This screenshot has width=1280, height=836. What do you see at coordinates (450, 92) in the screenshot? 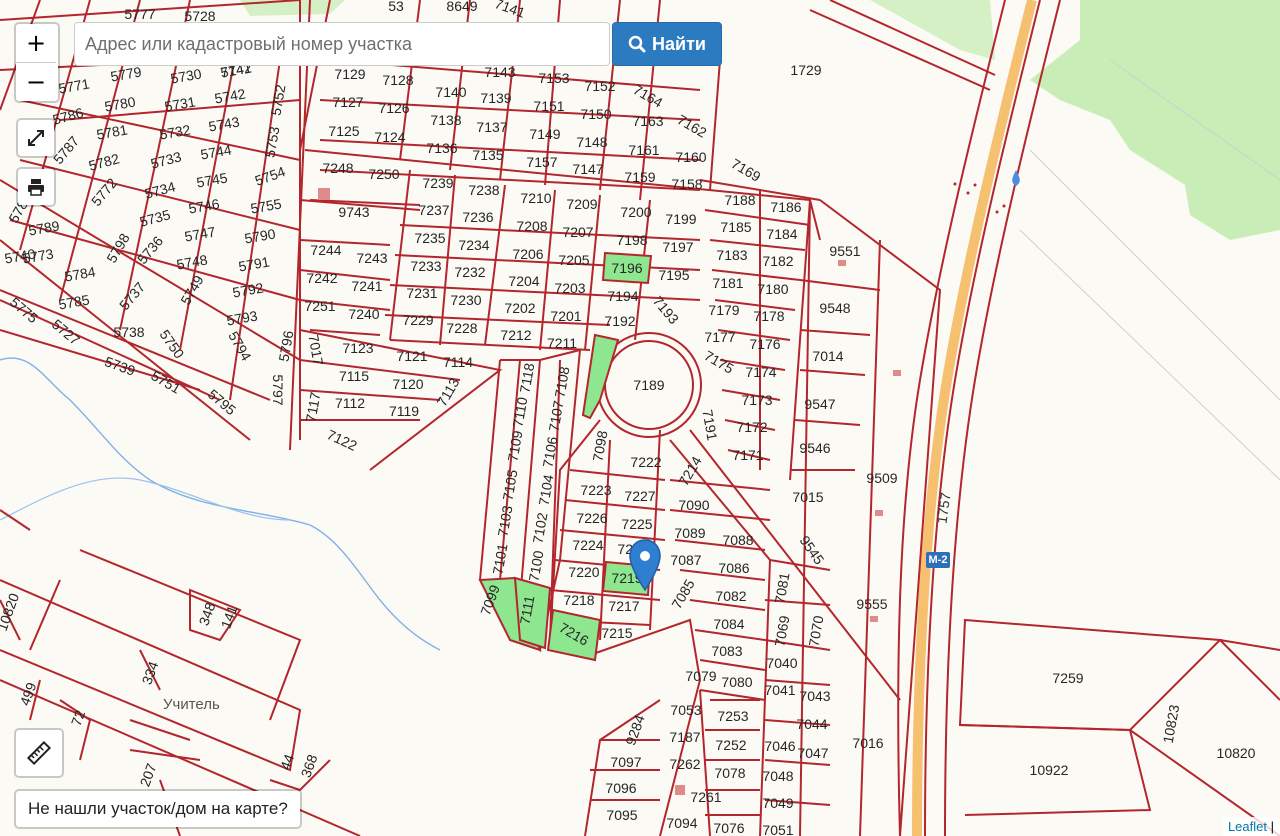
I see `plot-label: 7140` at bounding box center [450, 92].